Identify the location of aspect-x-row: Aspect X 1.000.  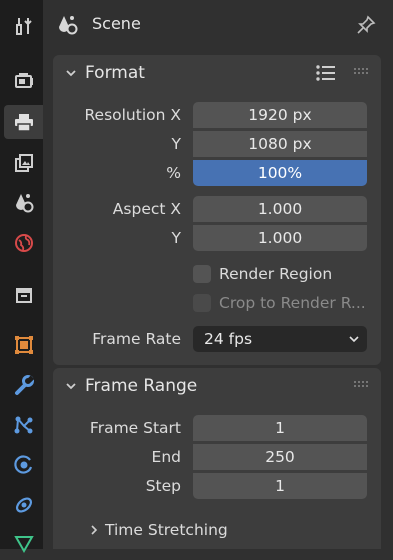
(217, 209).